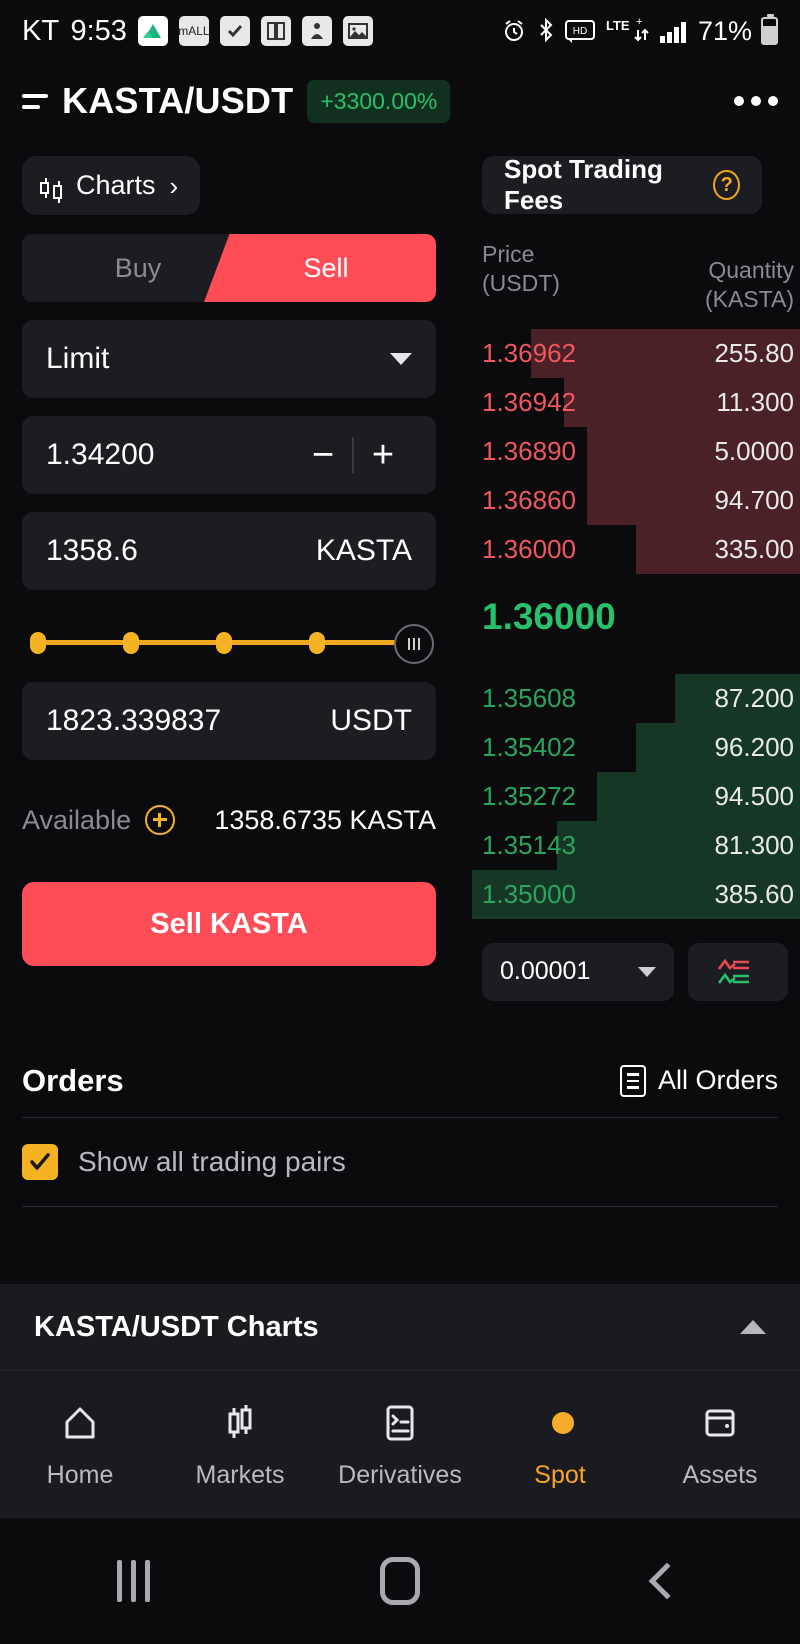 The image size is (800, 1644). What do you see at coordinates (546, 31) in the screenshot?
I see `bluetooth-icon` at bounding box center [546, 31].